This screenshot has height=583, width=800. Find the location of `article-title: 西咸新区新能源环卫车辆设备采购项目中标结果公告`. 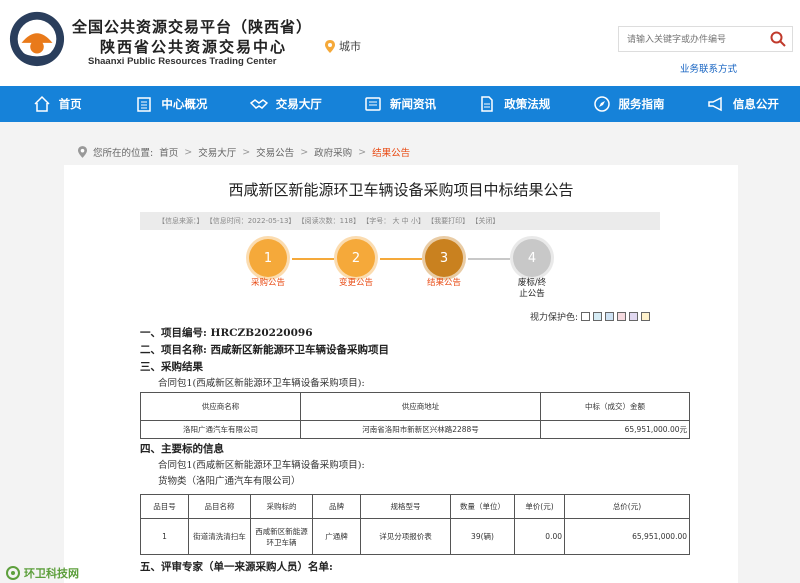

article-title: 西咸新区新能源环卫车辆设备采购项目中标结果公告 is located at coordinates (401, 190).